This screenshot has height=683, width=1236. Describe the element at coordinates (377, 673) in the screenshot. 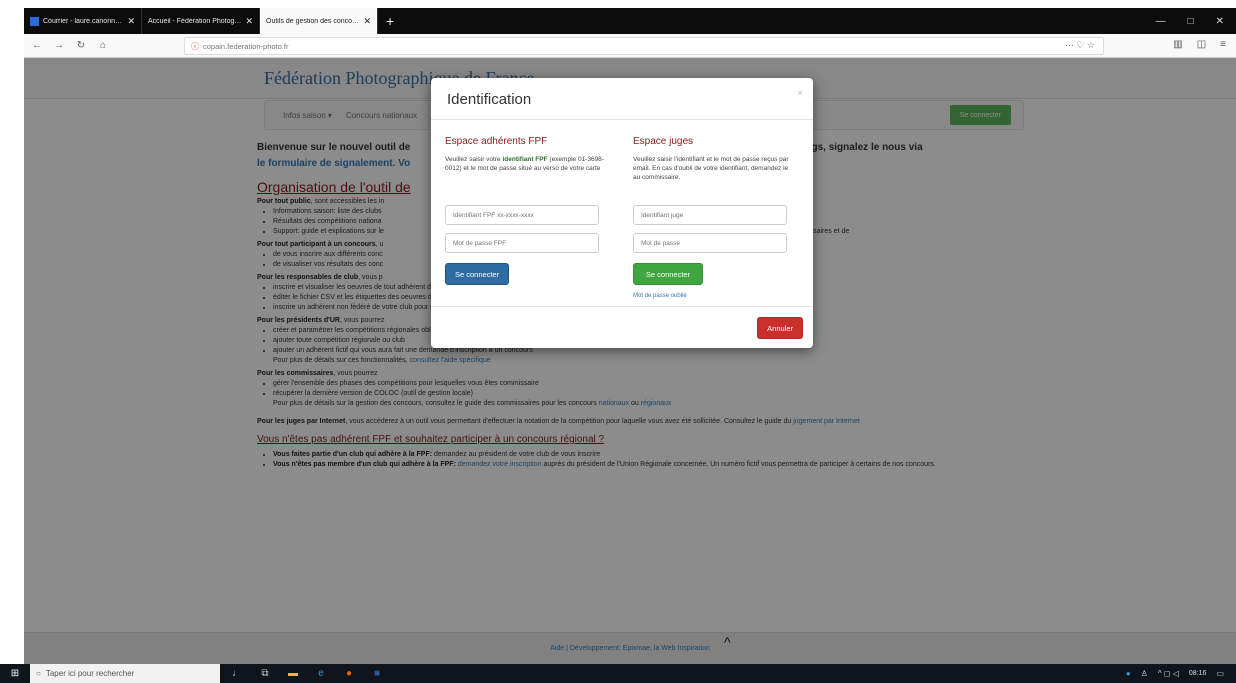

I see `word-icon: ■` at that location.